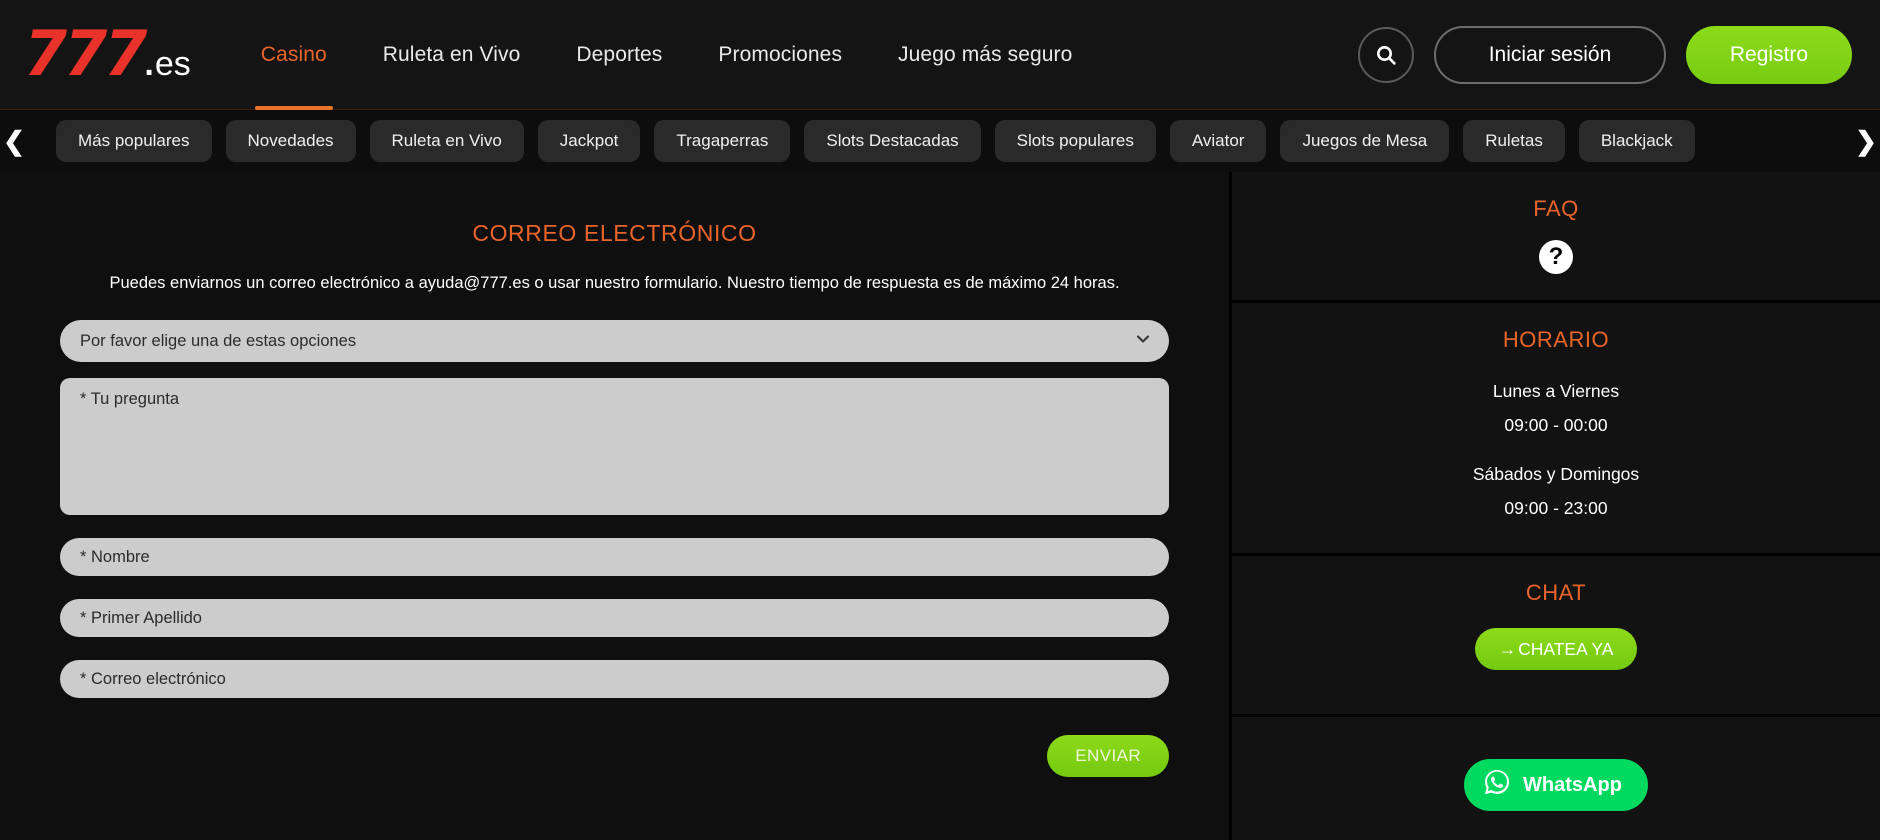  I want to click on nav-item-deportes: Deportes, so click(619, 55).